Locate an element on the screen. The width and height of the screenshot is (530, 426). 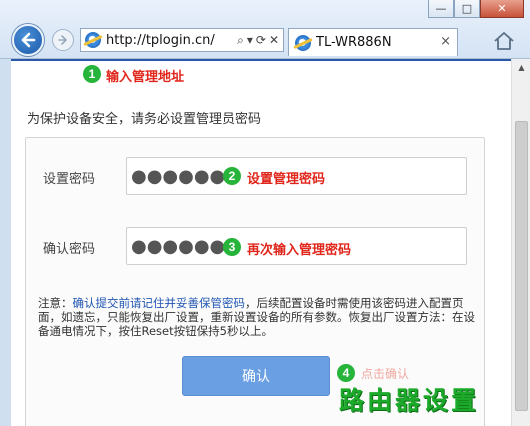
note-highlight: 确认提交前请记住并妥善保管密码 is located at coordinates (159, 303).